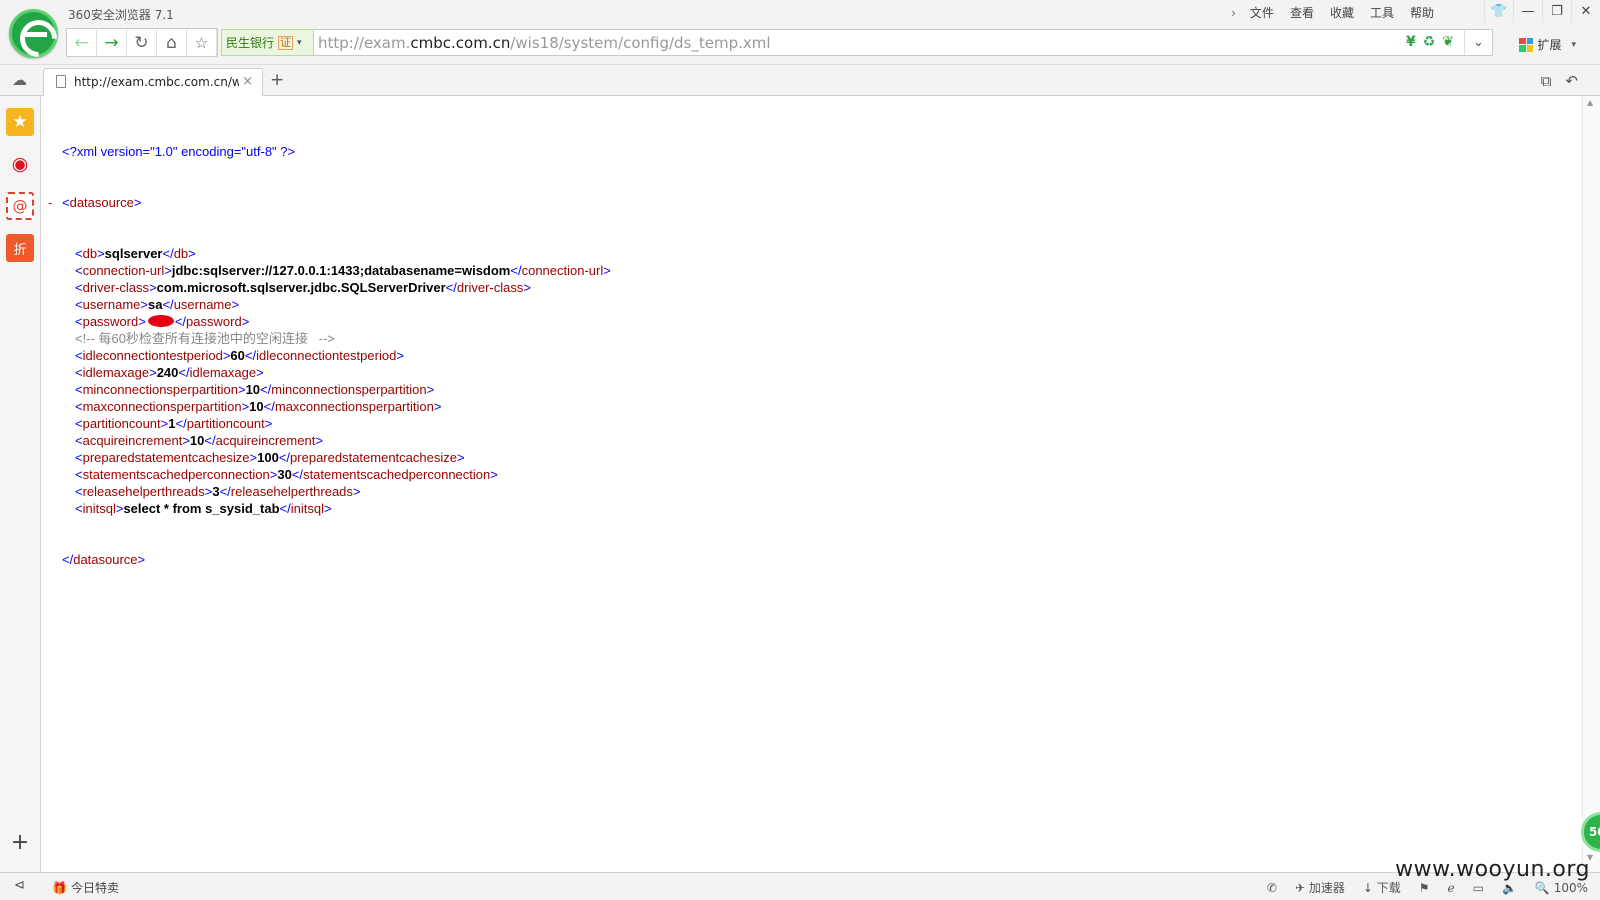 Image resolution: width=1600 pixels, height=900 pixels. Describe the element at coordinates (1320, 887) in the screenshot. I see `accelerator-button: ✈ 加速器` at that location.